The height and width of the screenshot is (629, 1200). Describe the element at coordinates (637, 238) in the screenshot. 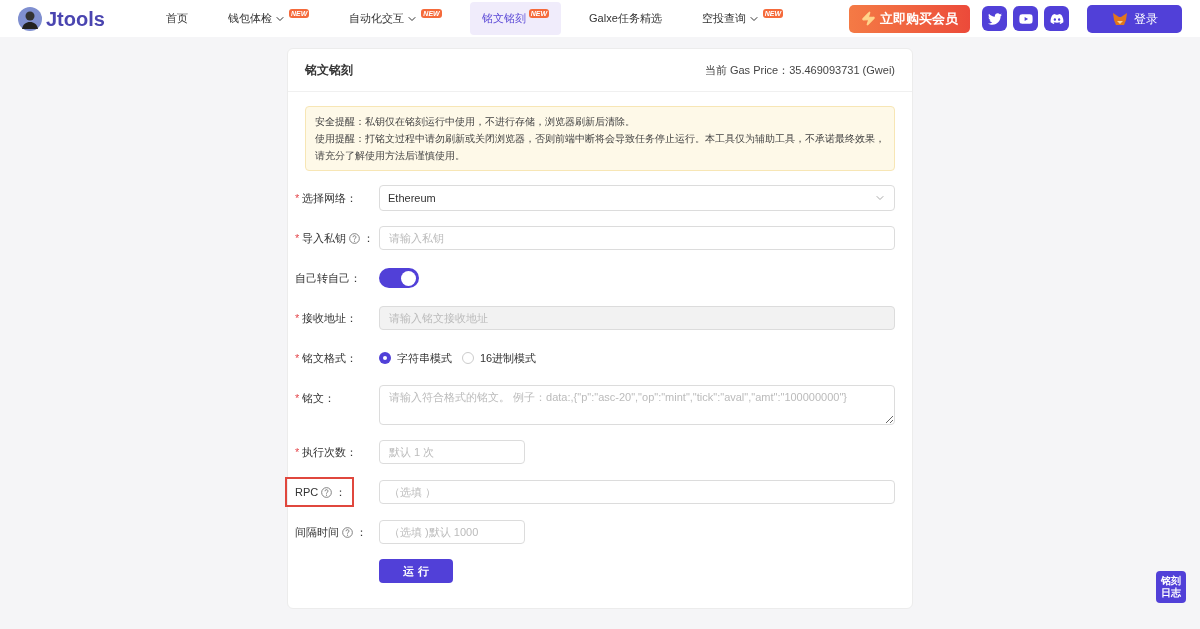

I see `input-field: 请输入私钥` at that location.